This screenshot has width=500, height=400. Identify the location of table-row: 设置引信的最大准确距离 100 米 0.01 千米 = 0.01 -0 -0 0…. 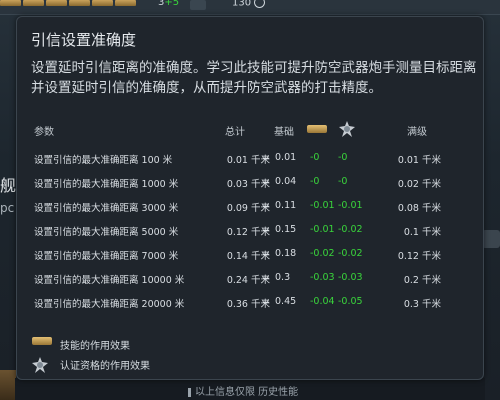
(250, 158).